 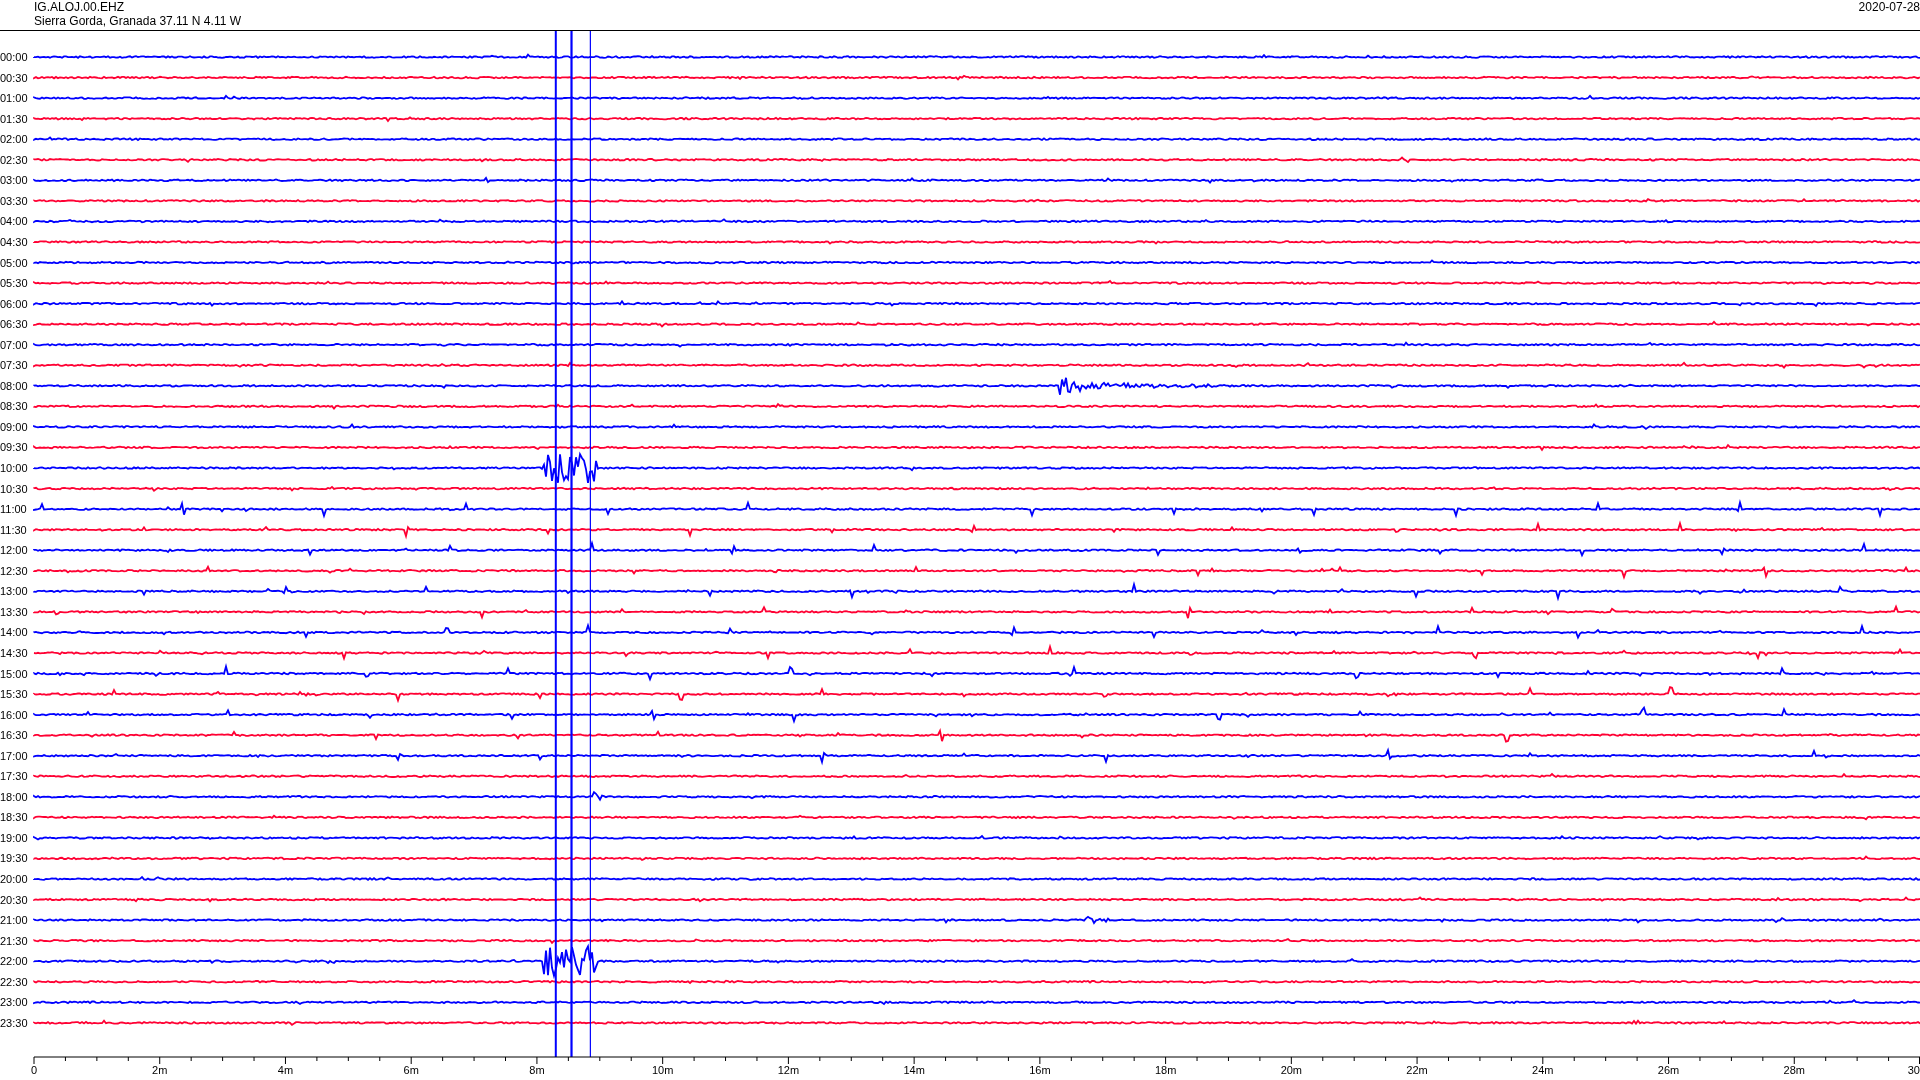 What do you see at coordinates (14, 406) in the screenshot?
I see `time-label: 08:30` at bounding box center [14, 406].